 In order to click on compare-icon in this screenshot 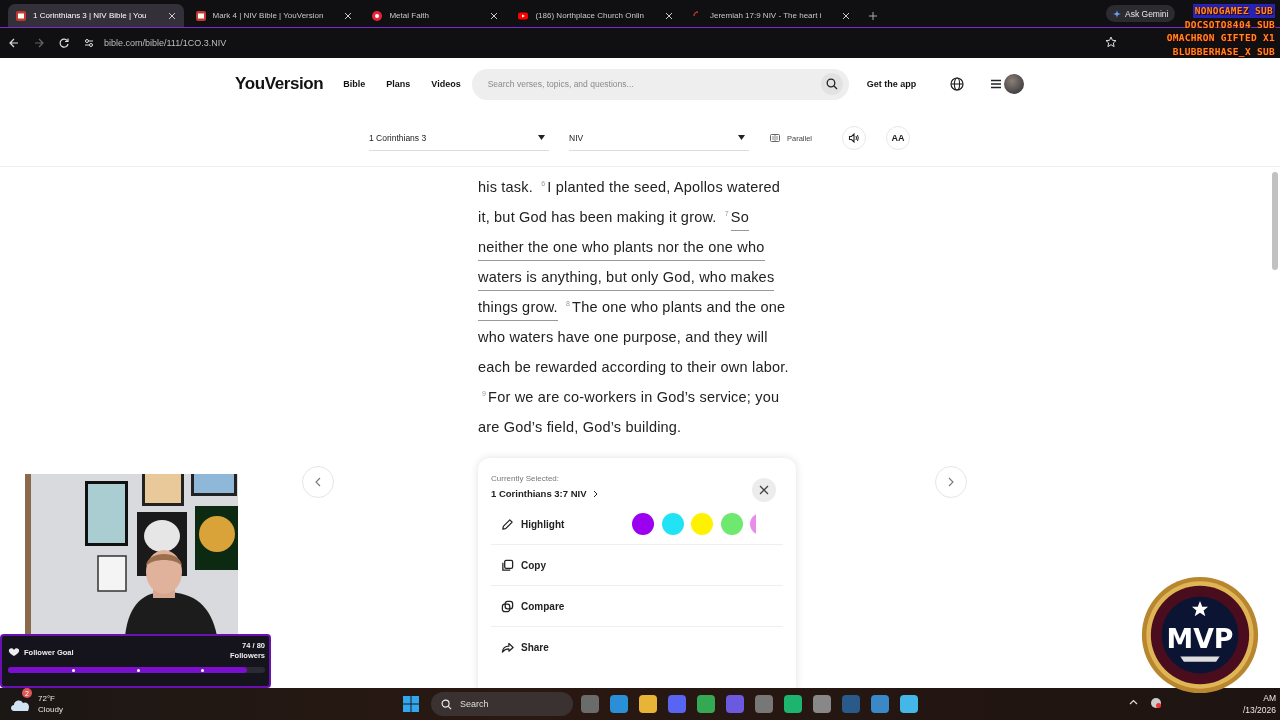, I will do `click(507, 606)`.